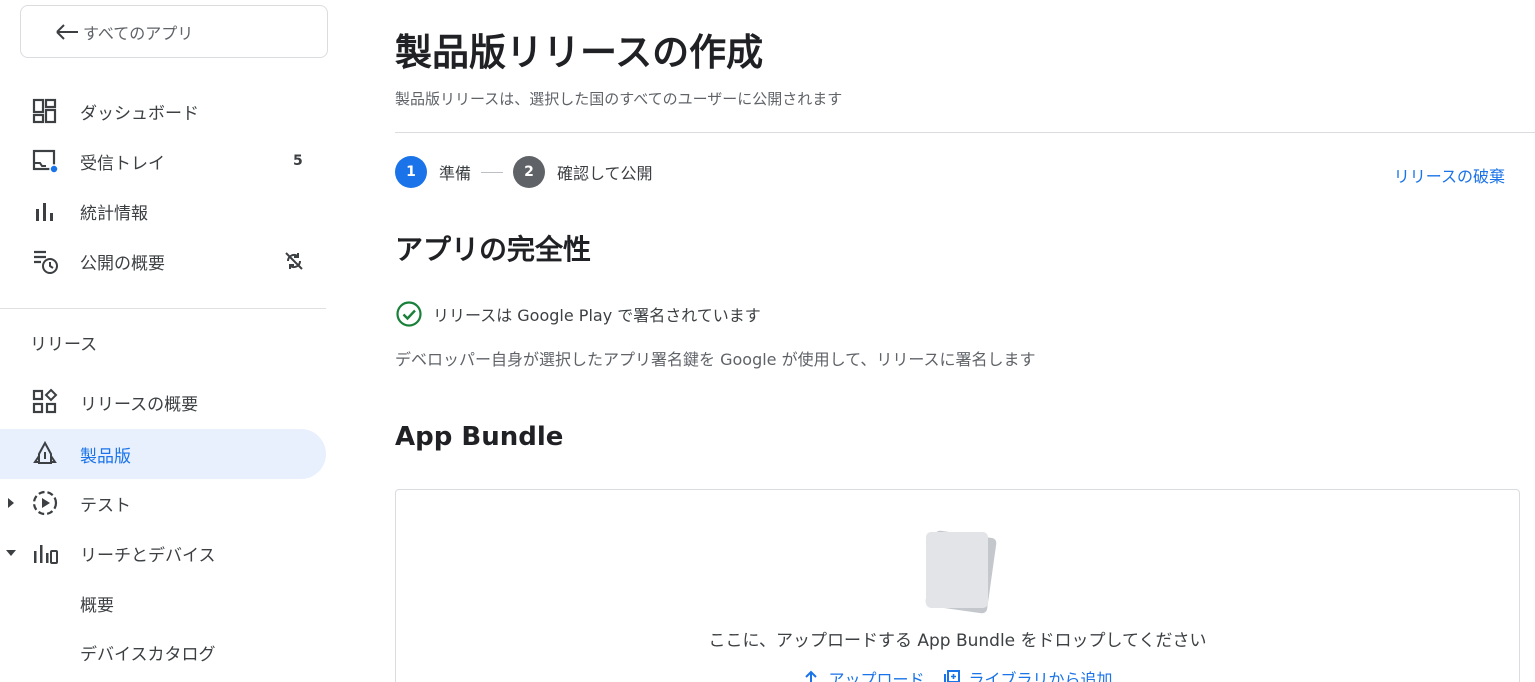 This screenshot has height=682, width=1535. I want to click on sidebar-item-reach-devices: リーチとデバイス, so click(163, 553).